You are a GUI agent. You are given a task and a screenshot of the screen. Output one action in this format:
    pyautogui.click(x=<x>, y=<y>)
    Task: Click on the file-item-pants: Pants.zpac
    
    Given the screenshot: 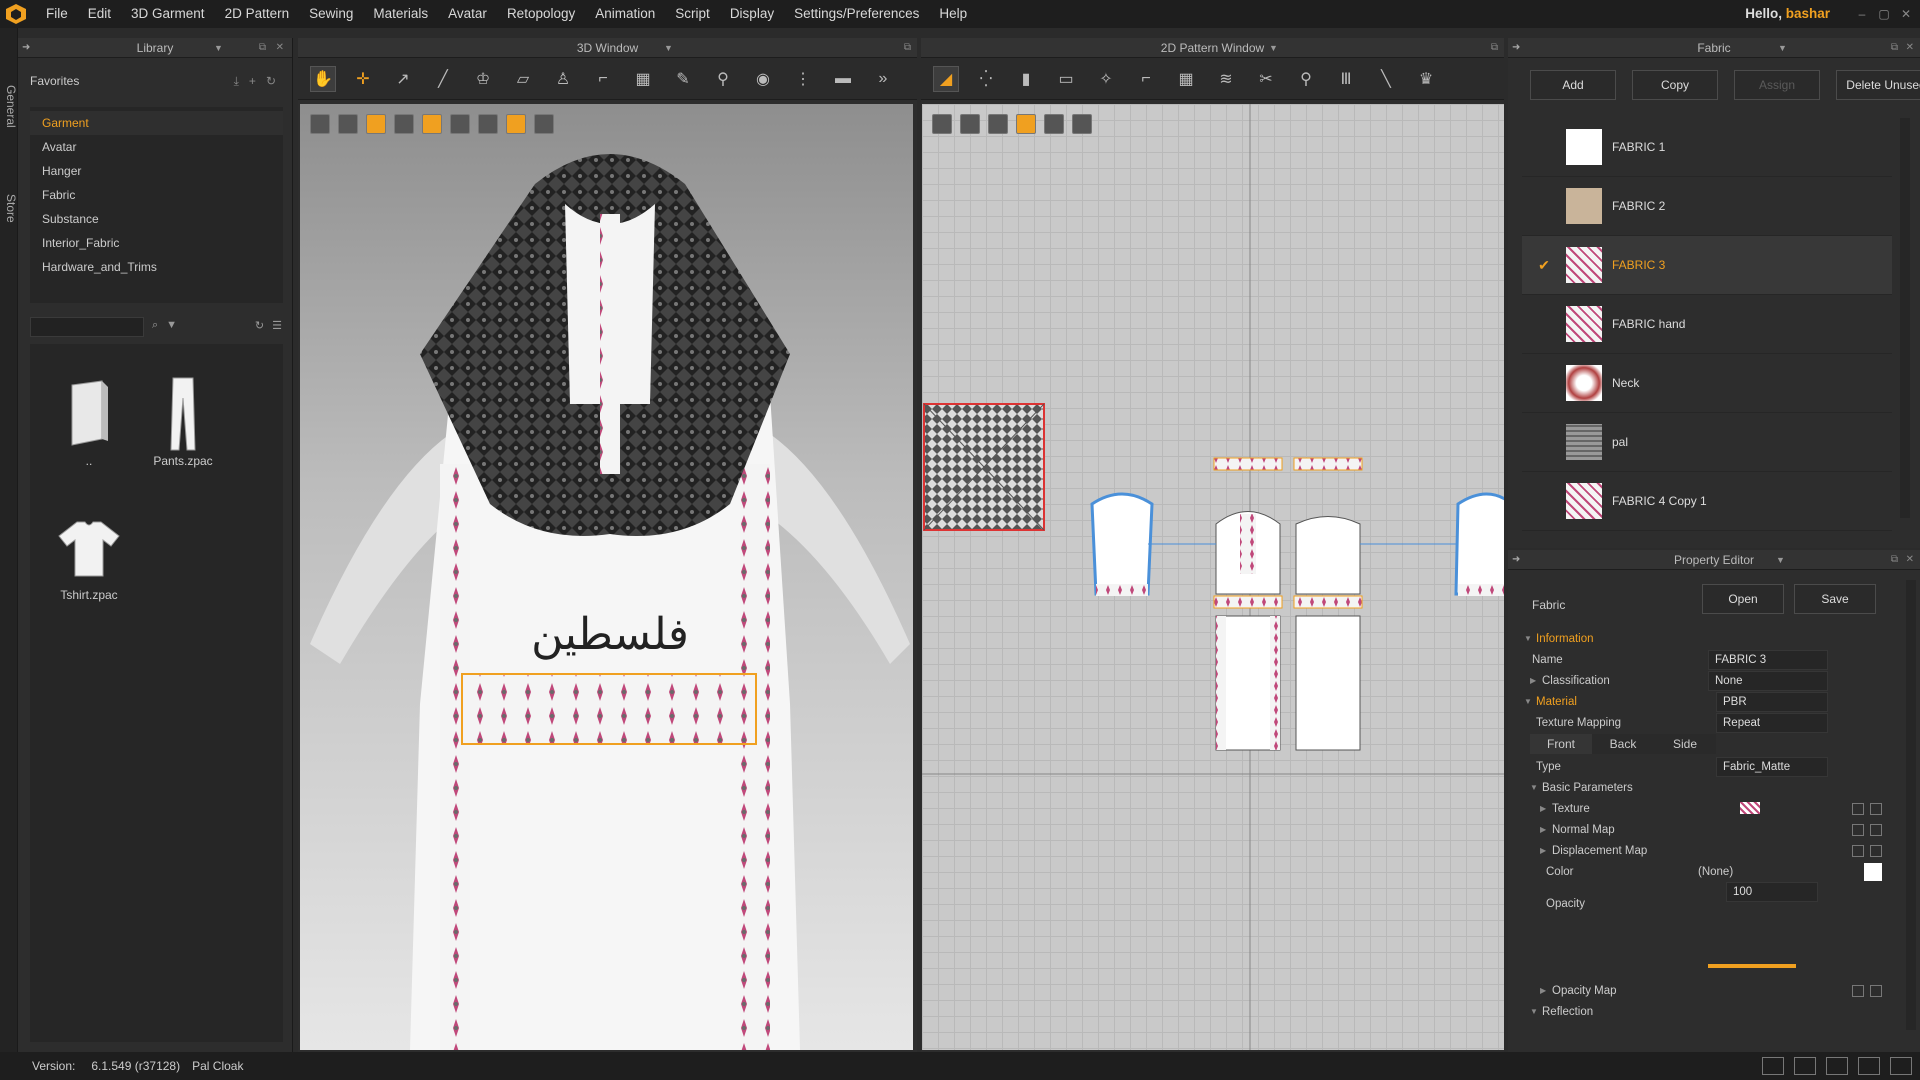 What is the action you would take?
    pyautogui.click(x=183, y=421)
    